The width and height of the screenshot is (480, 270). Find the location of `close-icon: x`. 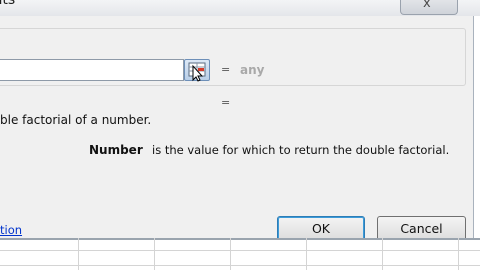

close-icon: x is located at coordinates (427, 5).